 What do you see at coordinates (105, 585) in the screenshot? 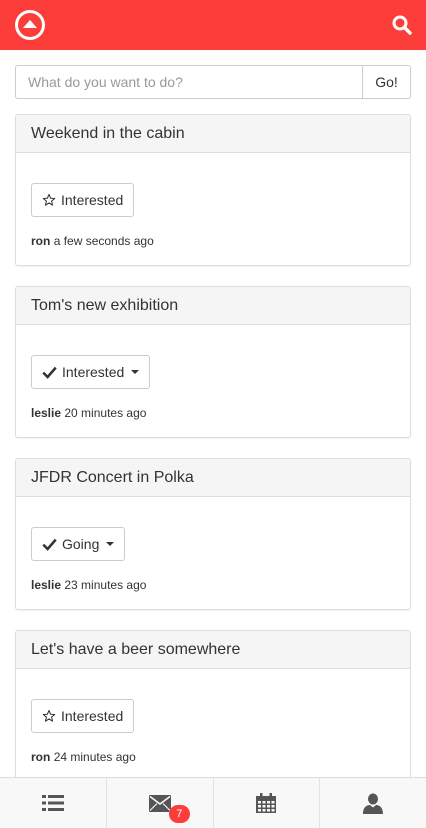
I see `post-time: 23 minutes ago` at bounding box center [105, 585].